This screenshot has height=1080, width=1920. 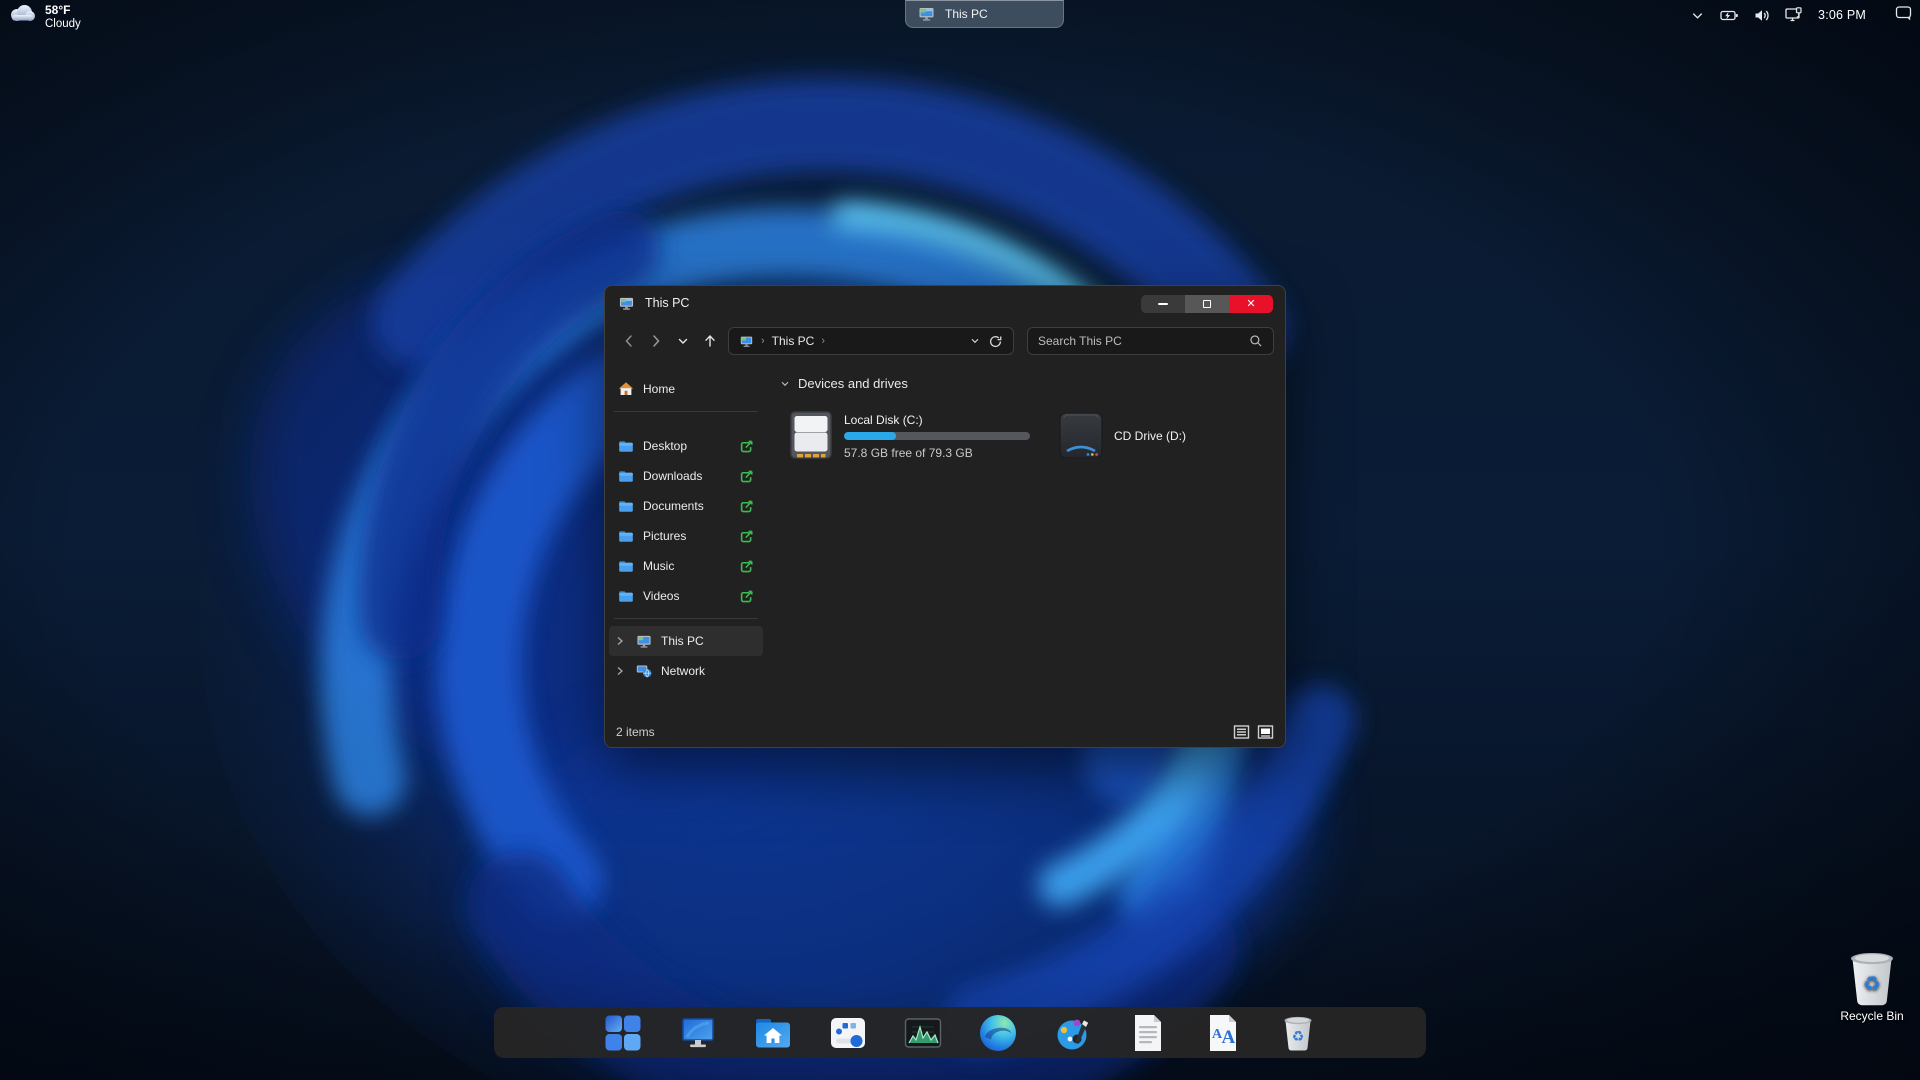 I want to click on notepad-button, so click(x=1148, y=1033).